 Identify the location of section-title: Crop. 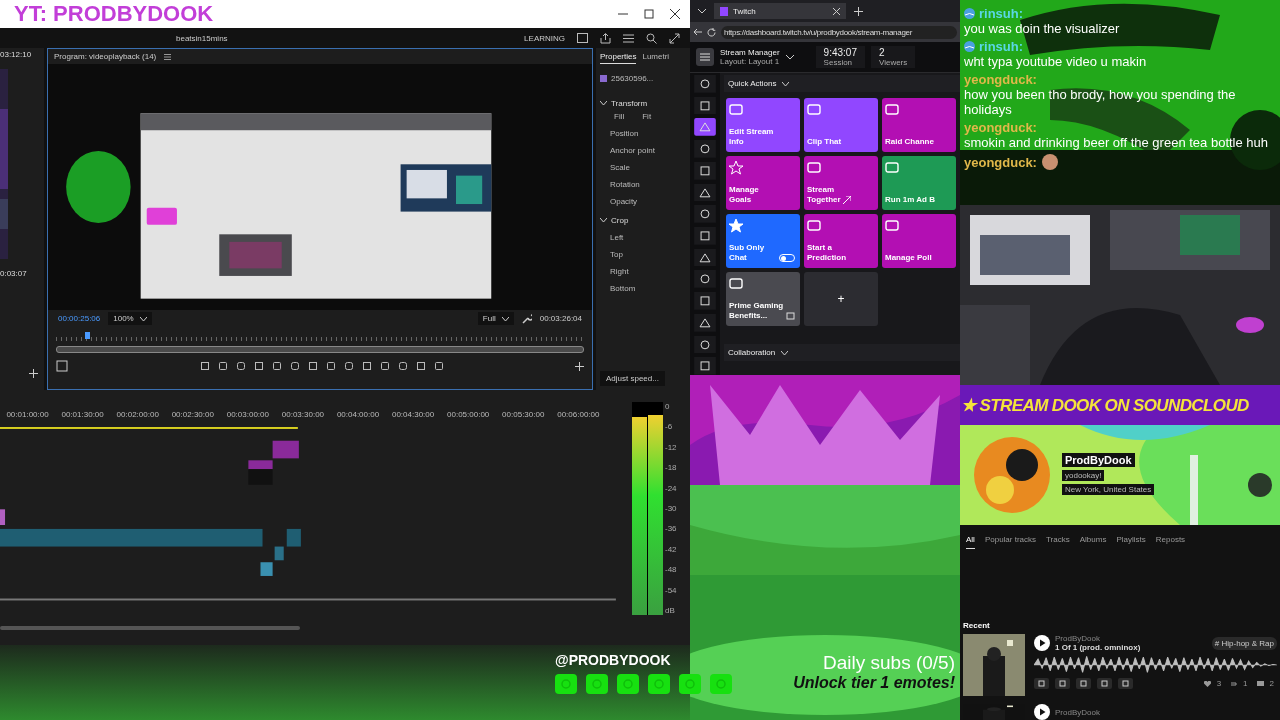
(620, 220).